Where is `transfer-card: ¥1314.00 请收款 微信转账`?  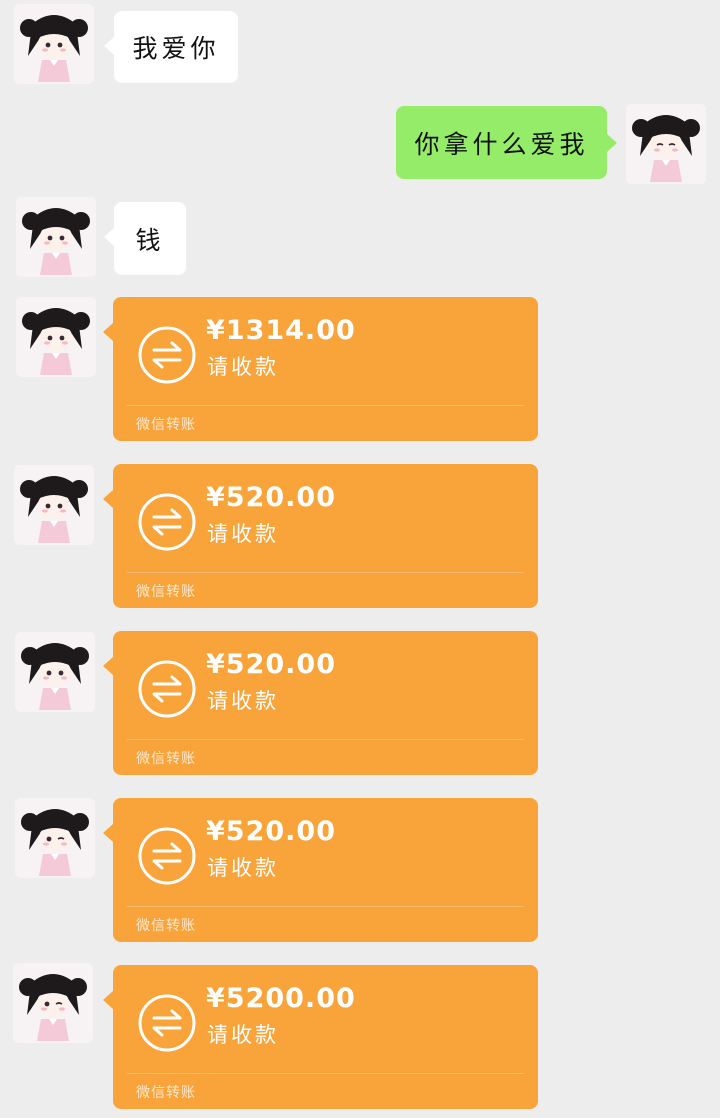
transfer-card: ¥1314.00 请收款 微信转账 is located at coordinates (320, 369).